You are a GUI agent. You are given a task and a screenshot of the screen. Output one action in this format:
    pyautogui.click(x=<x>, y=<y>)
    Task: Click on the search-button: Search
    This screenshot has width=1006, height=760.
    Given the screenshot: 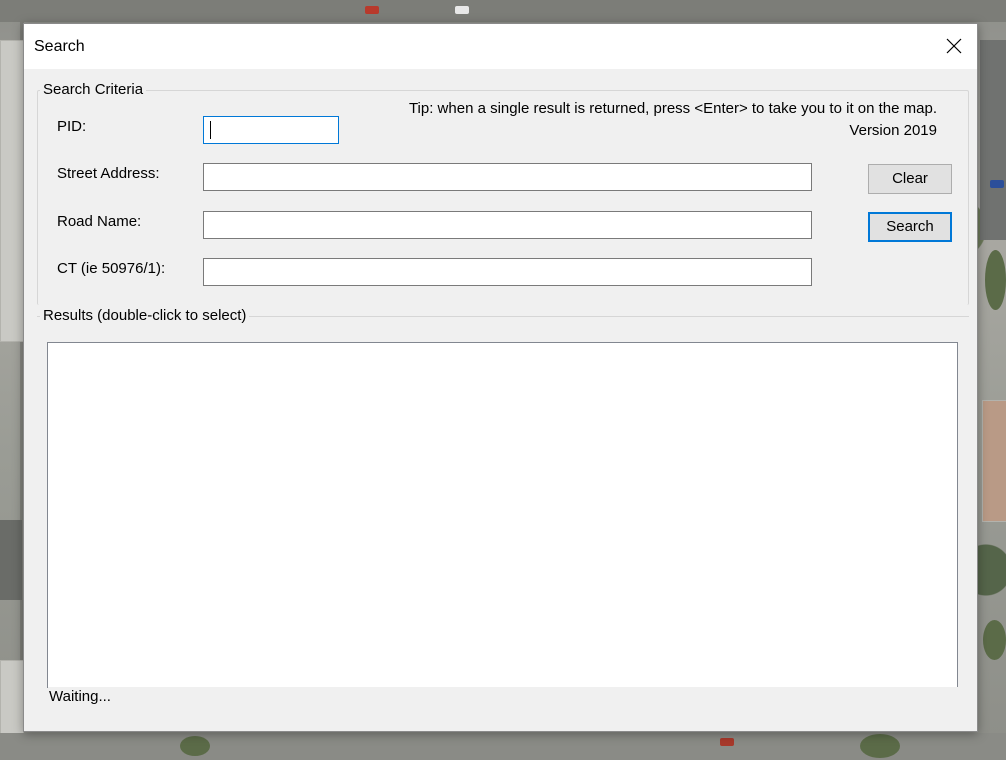 What is the action you would take?
    pyautogui.click(x=910, y=227)
    